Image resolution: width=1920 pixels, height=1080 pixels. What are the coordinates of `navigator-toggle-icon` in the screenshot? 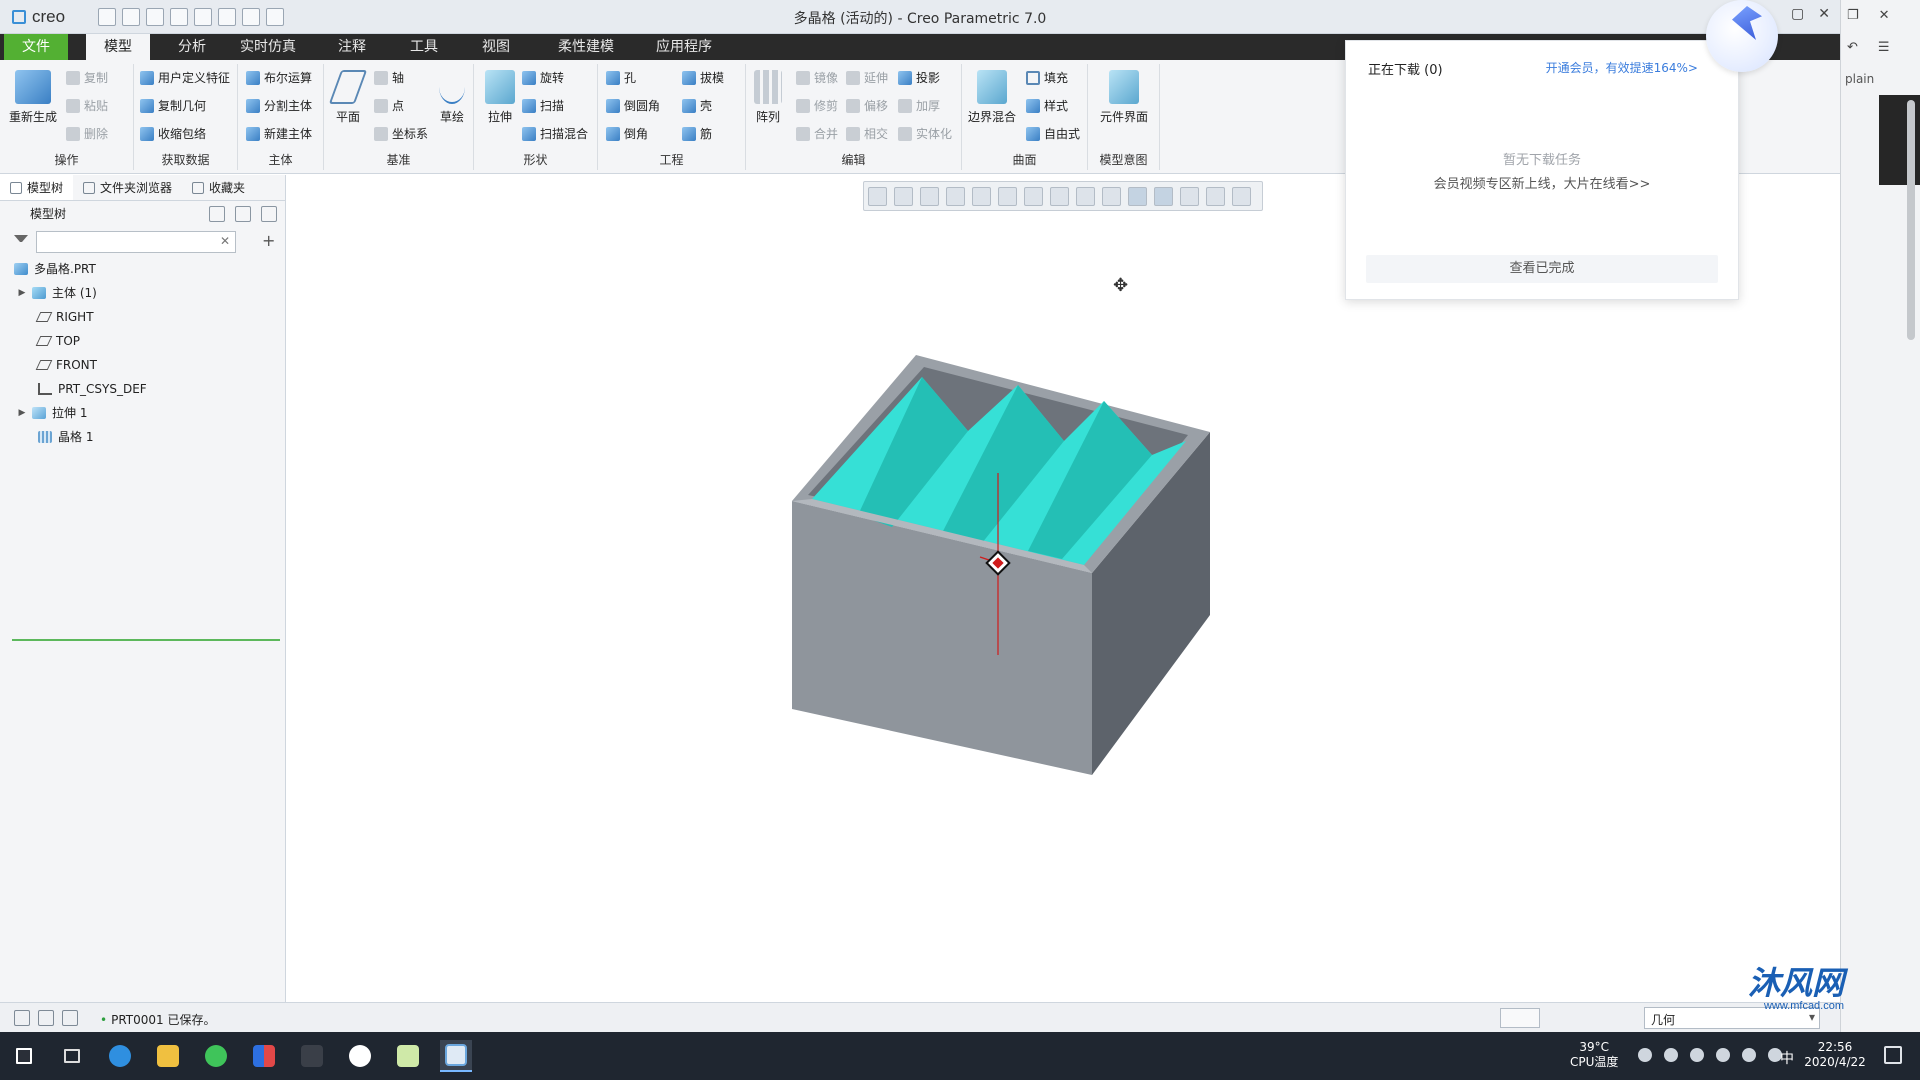 It's located at (22, 1018).